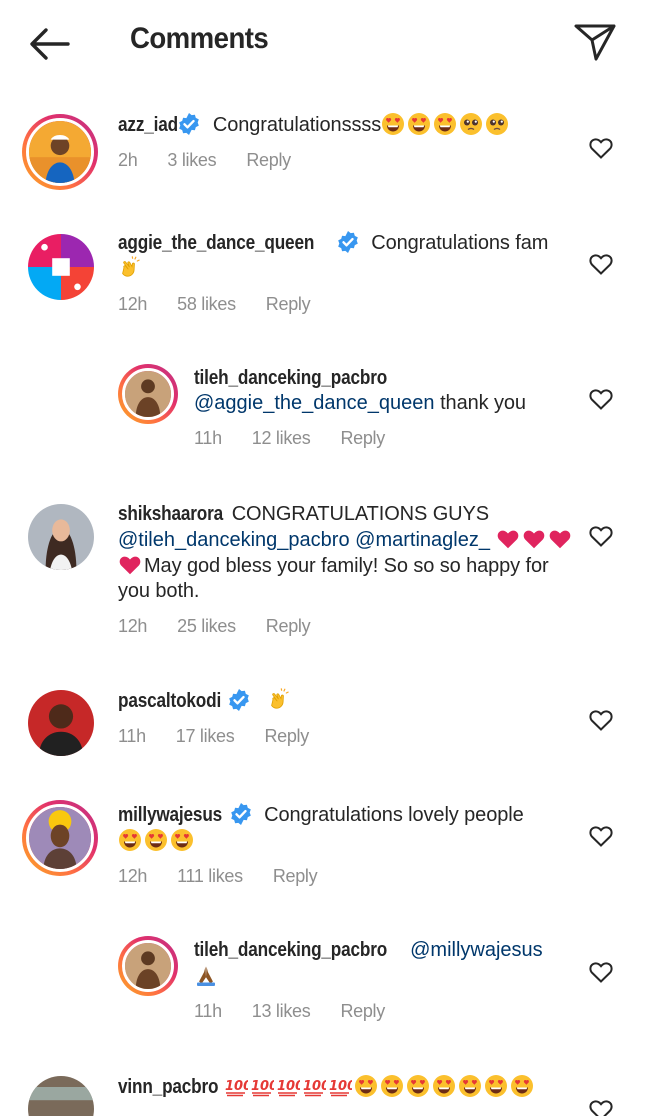 This screenshot has height=1116, width=653. I want to click on likes-count: 12 likes, so click(281, 438).